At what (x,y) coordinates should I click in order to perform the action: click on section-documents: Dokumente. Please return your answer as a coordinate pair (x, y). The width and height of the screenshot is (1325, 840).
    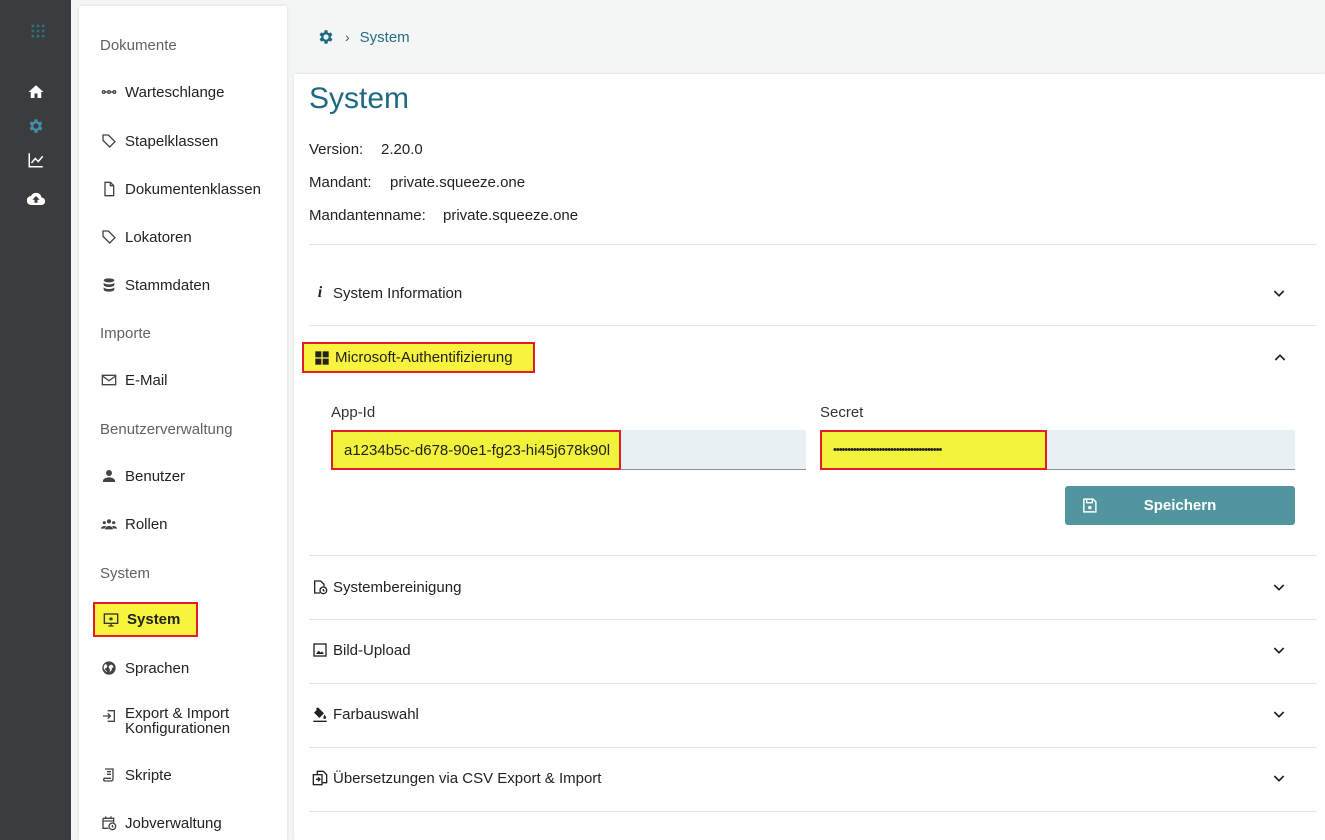
    Looking at the image, I should click on (138, 45).